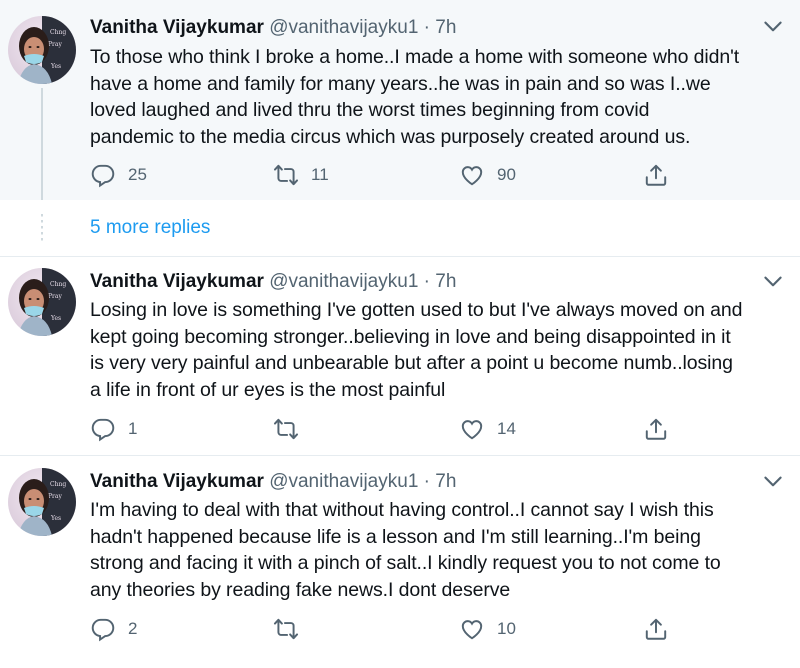 This screenshot has width=800, height=668. I want to click on retweet-button: 11, so click(301, 175).